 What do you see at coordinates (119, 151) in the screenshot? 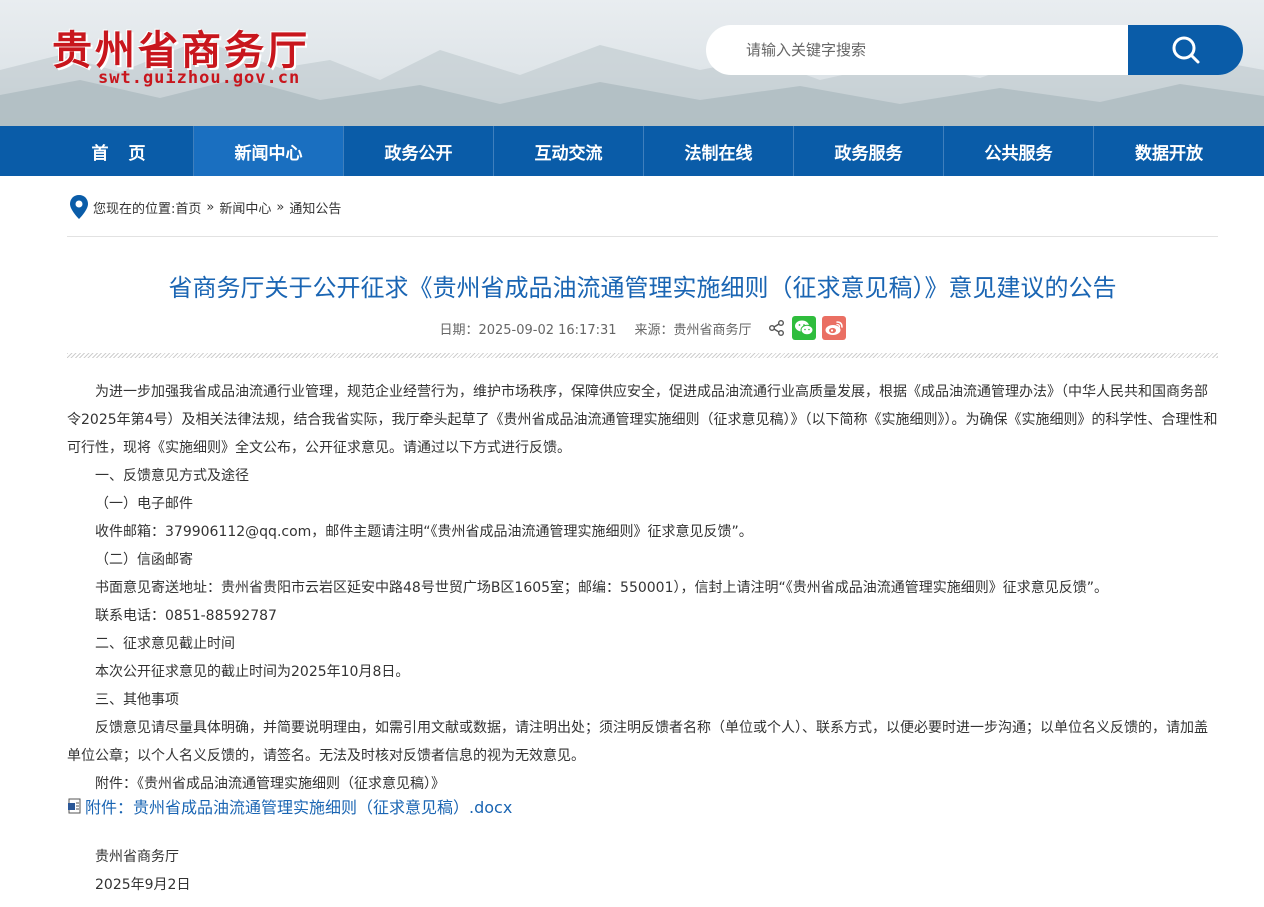
I see `nav-item-home: 首页` at bounding box center [119, 151].